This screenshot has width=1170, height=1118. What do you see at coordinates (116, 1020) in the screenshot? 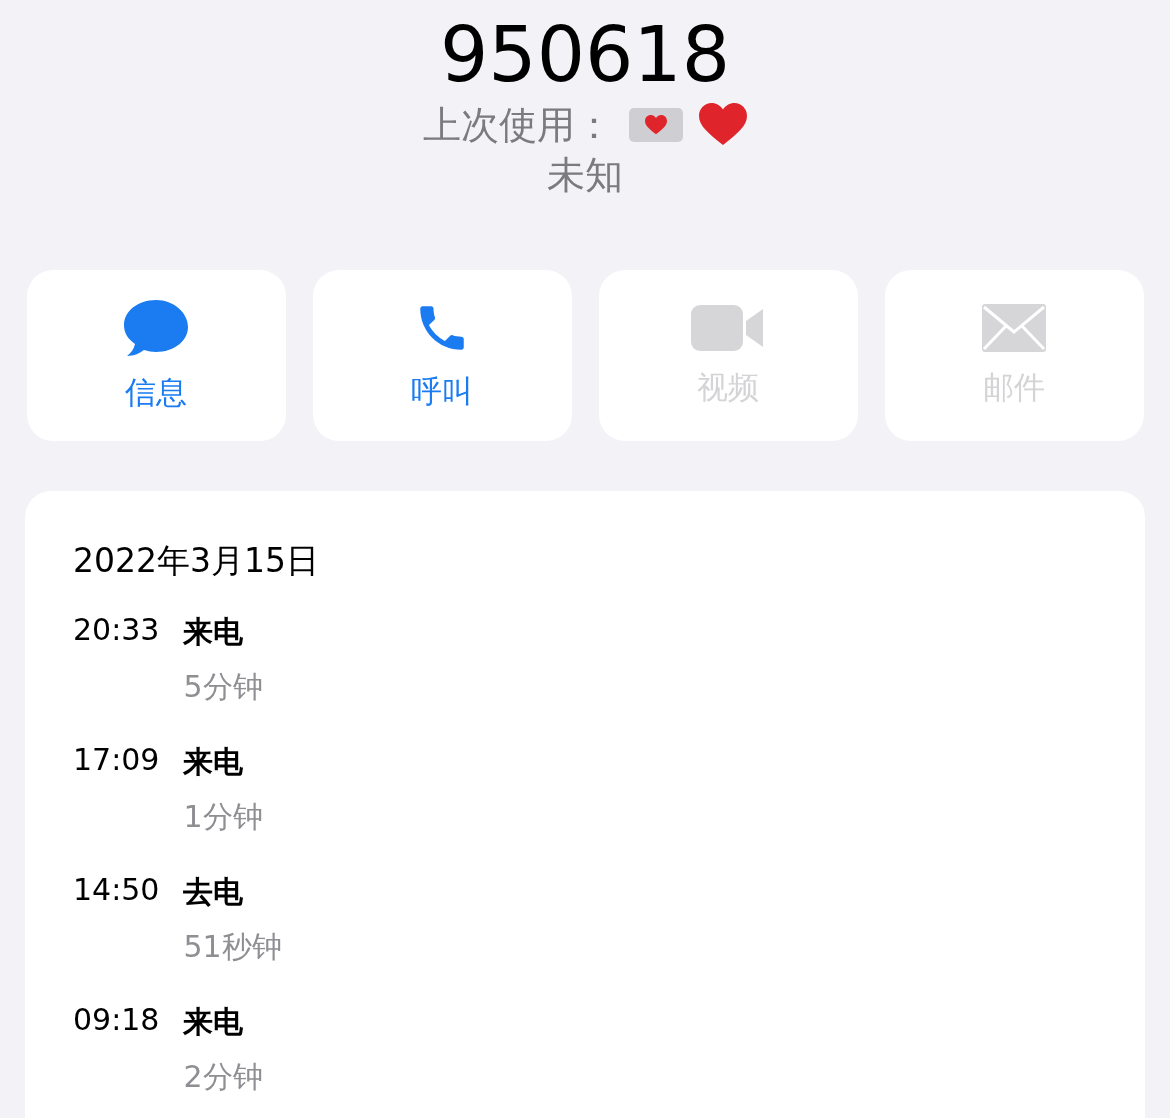
I see `call-time: 09:18` at bounding box center [116, 1020].